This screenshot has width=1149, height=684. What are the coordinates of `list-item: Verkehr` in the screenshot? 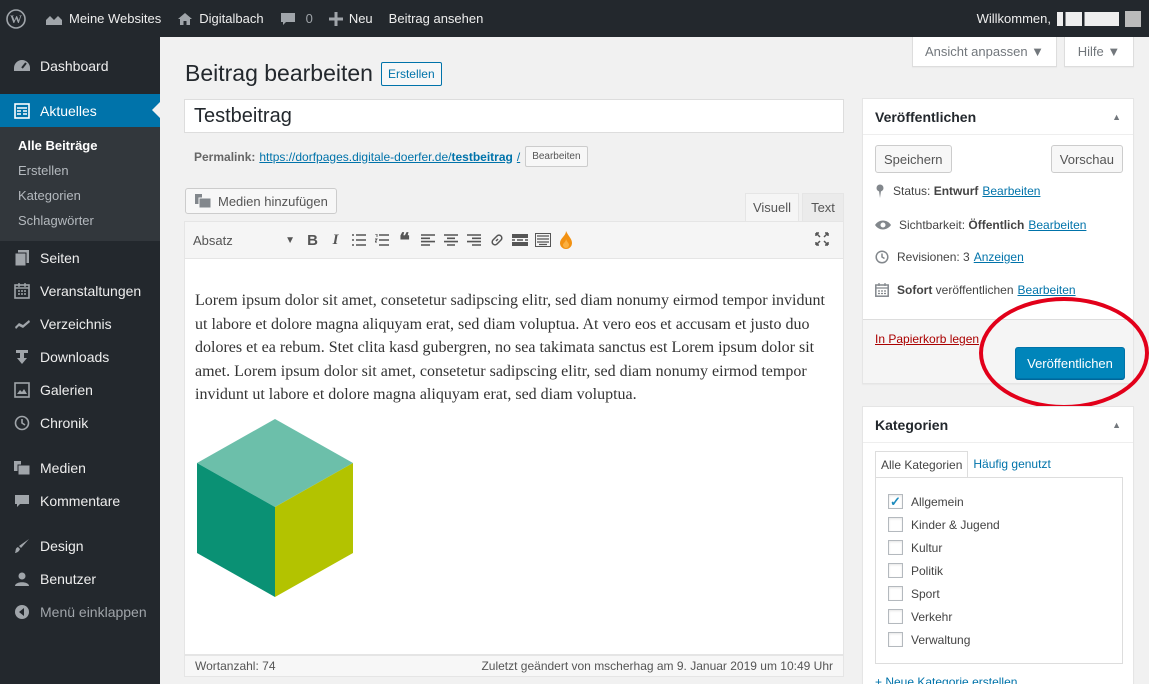 It's located at (1005, 616).